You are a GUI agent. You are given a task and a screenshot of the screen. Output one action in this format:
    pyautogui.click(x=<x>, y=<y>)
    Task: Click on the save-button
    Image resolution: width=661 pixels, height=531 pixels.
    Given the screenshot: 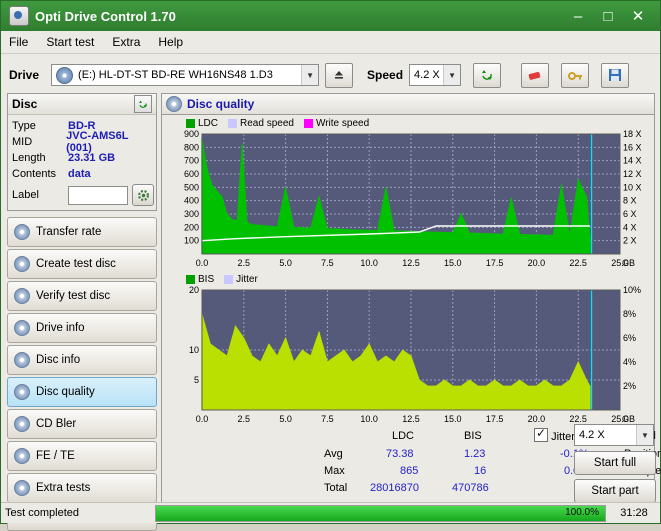 What is the action you would take?
    pyautogui.click(x=615, y=75)
    